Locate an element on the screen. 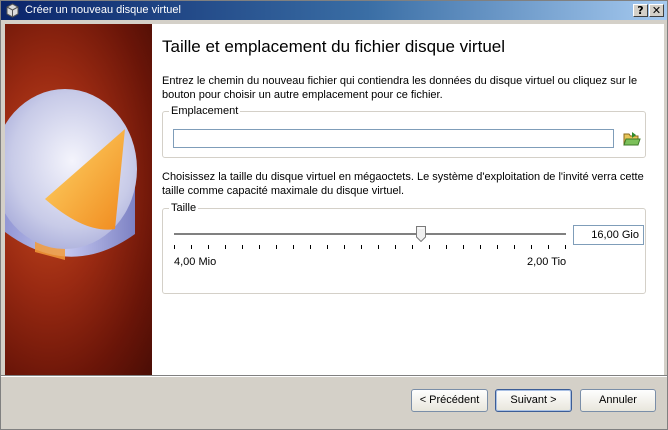 This screenshot has width=668, height=430. window-title: Créer un nouveau disque virtuel is located at coordinates (103, 10).